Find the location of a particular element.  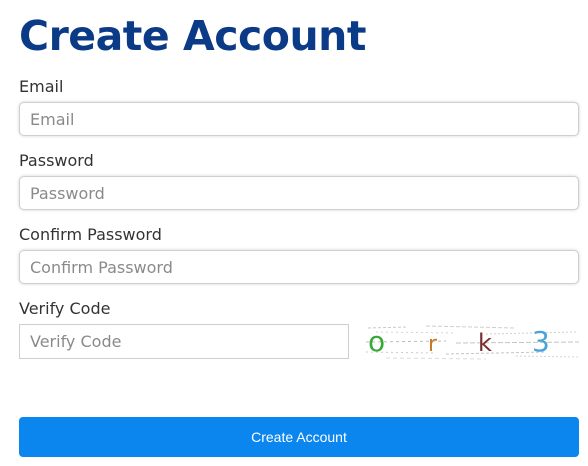

captcha-image: o r k 3 is located at coordinates (472, 341).